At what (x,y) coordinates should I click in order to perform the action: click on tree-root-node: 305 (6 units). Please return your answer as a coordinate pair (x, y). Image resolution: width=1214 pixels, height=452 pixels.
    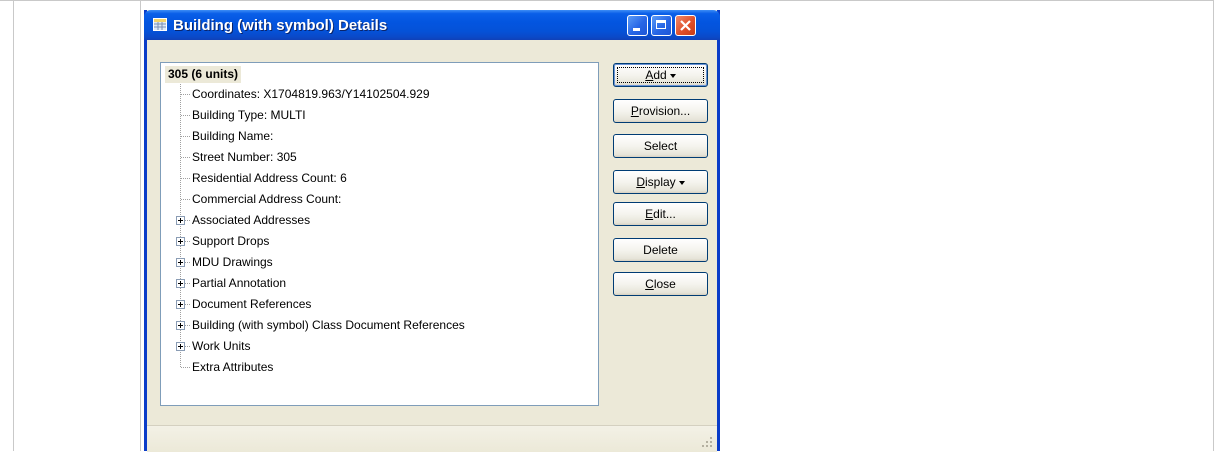
    Looking at the image, I should click on (203, 74).